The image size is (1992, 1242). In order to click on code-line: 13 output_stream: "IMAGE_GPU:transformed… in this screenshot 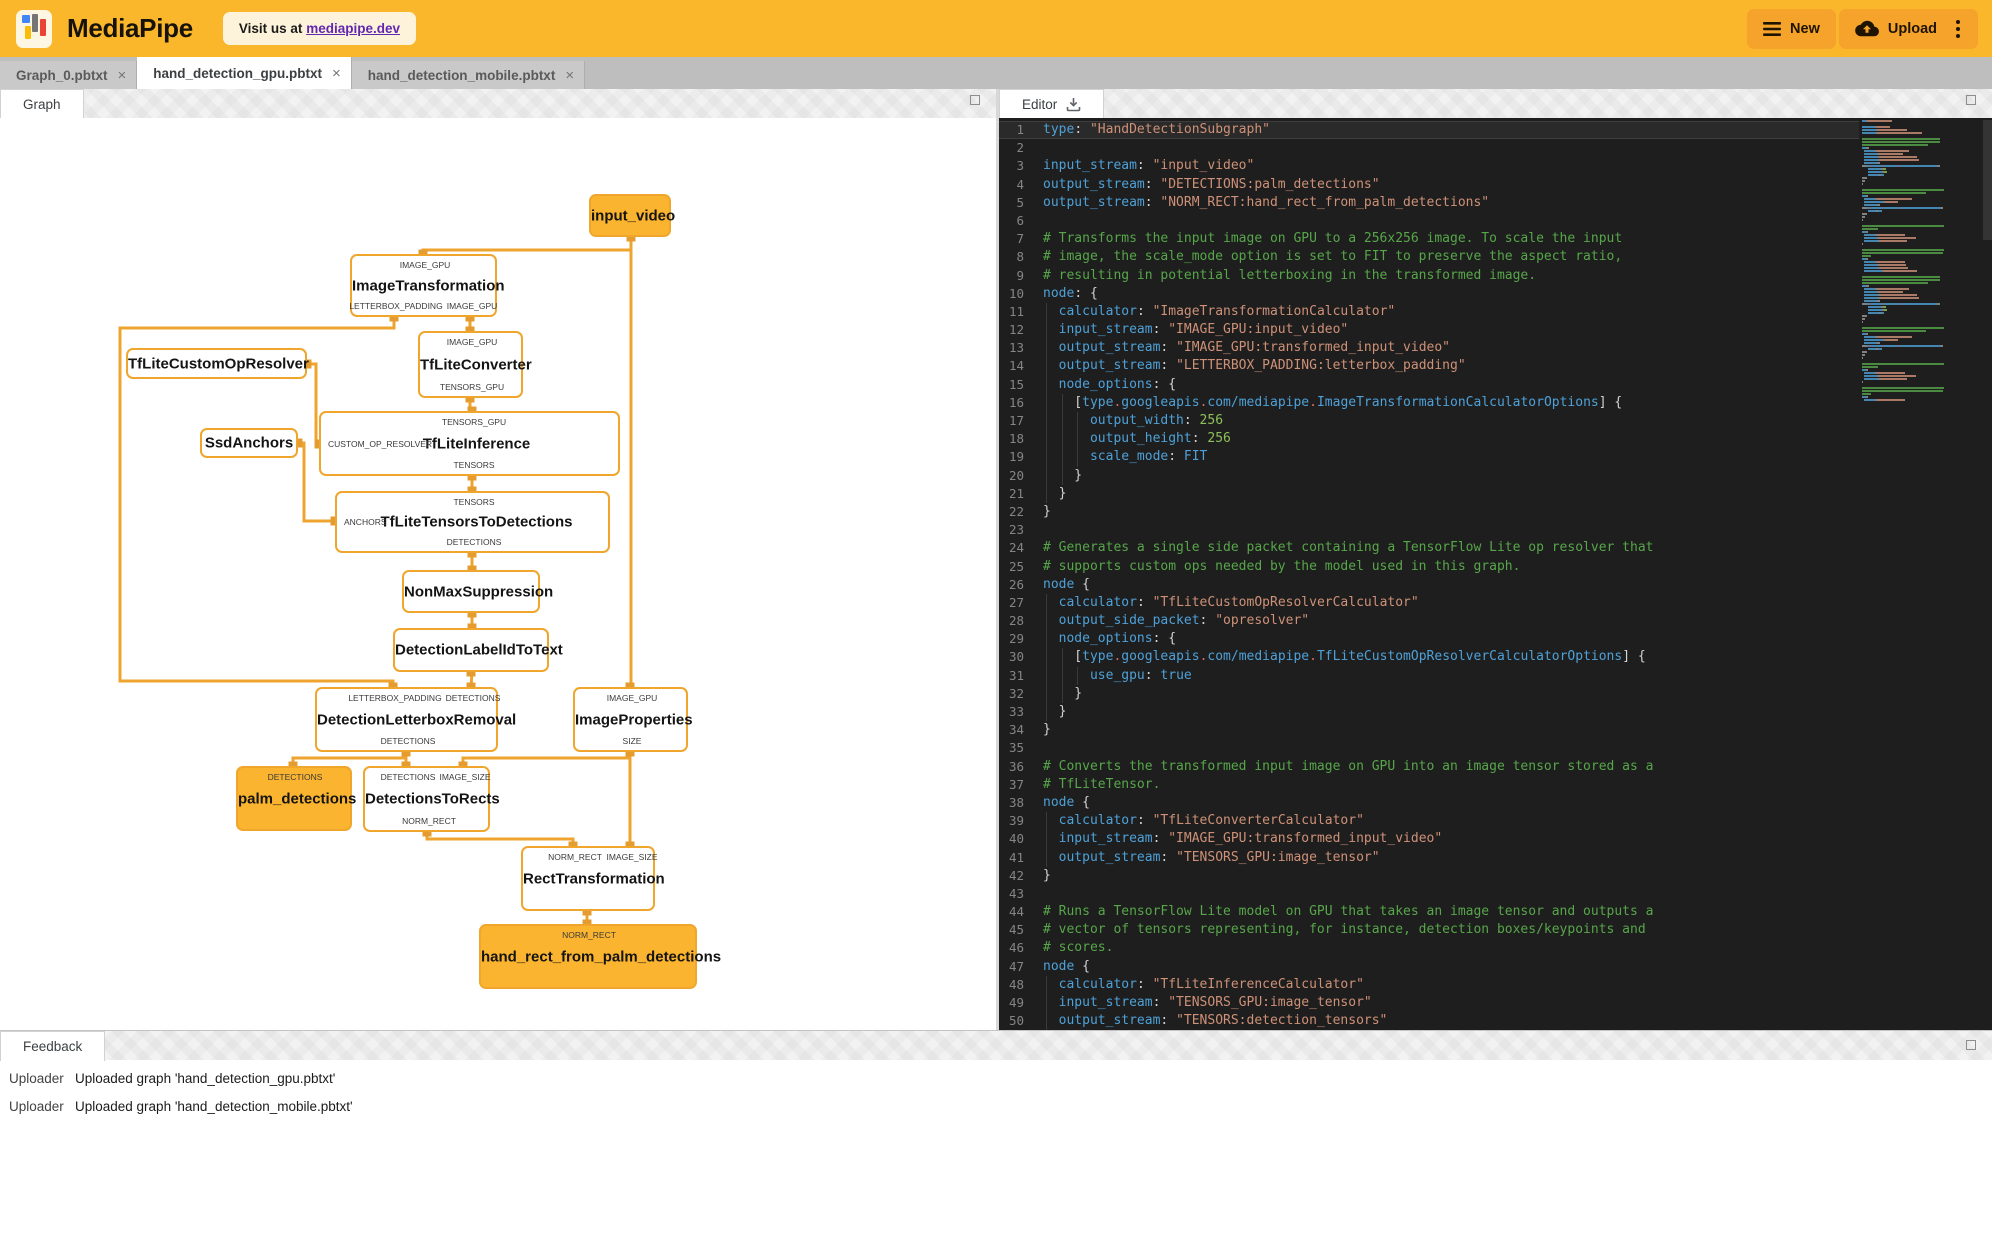, I will do `click(1429, 348)`.